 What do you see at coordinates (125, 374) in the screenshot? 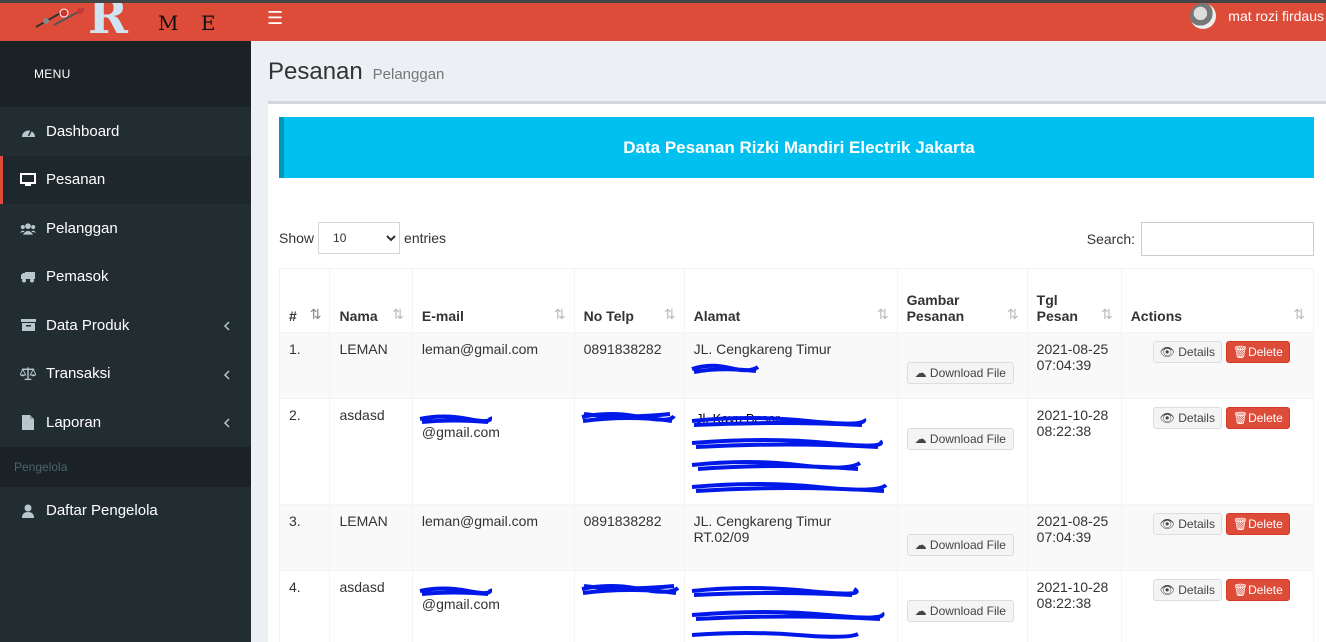
I see `sidebar-item-transaksi: Transaksi` at bounding box center [125, 374].